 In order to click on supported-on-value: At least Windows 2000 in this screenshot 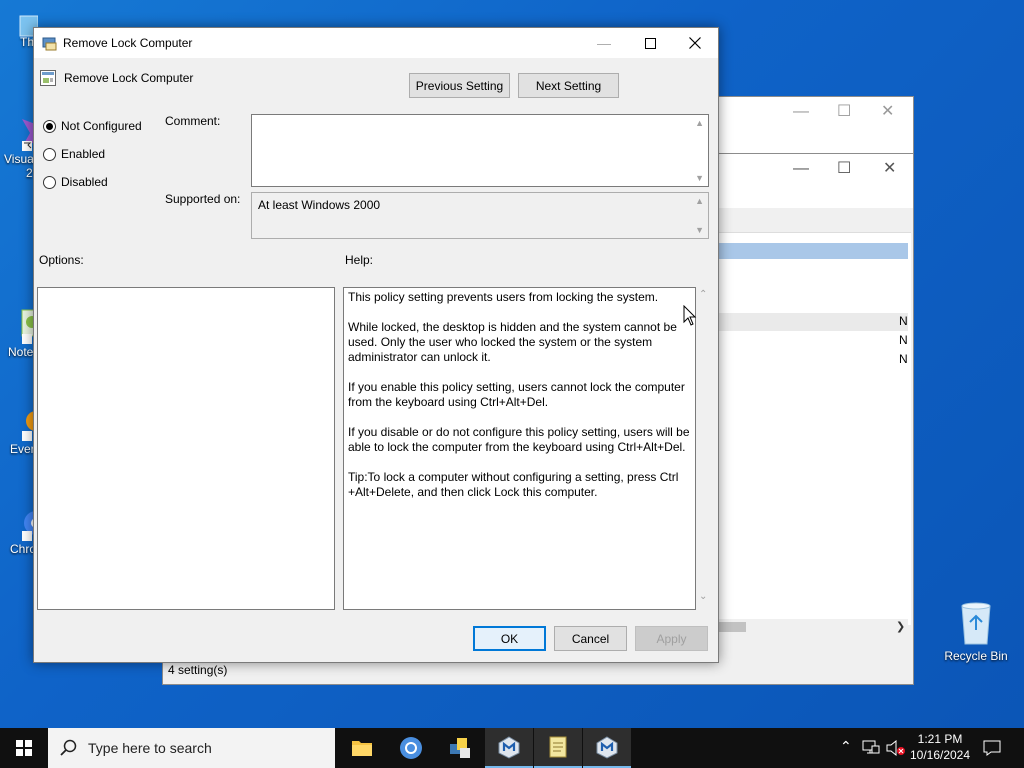, I will do `click(319, 205)`.